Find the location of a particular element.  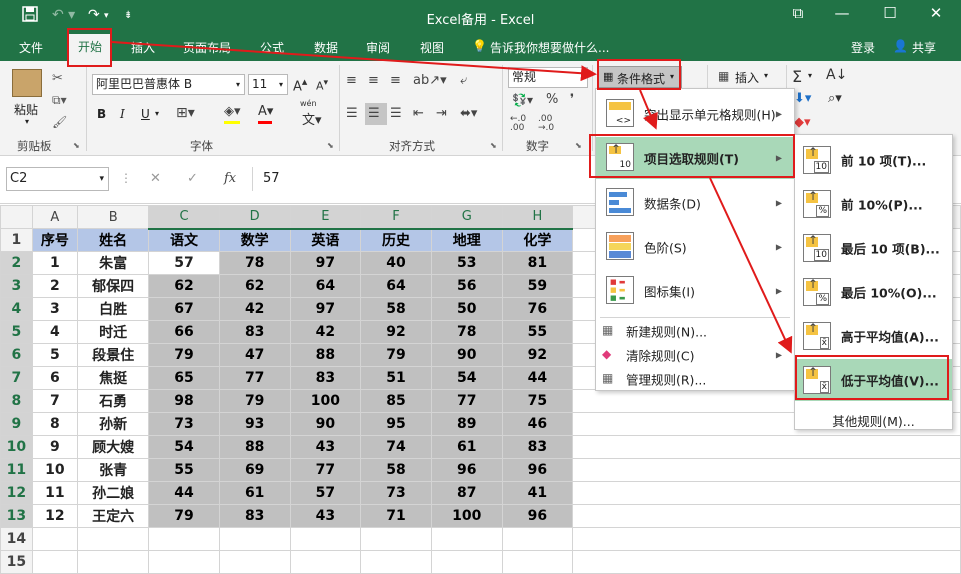

number-format-select: 常规 is located at coordinates (548, 77).